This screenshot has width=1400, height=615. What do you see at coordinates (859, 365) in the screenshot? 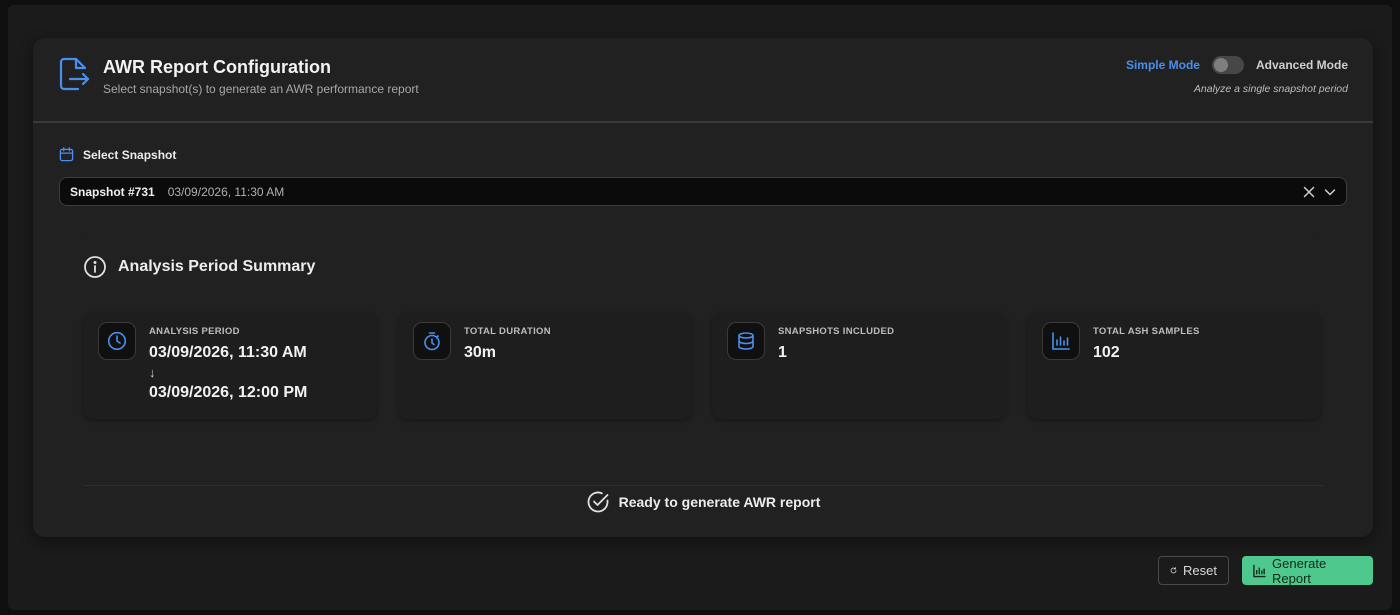
I see `stat-snapshots-included: SNAPSHOTS INCLUDED 1` at bounding box center [859, 365].